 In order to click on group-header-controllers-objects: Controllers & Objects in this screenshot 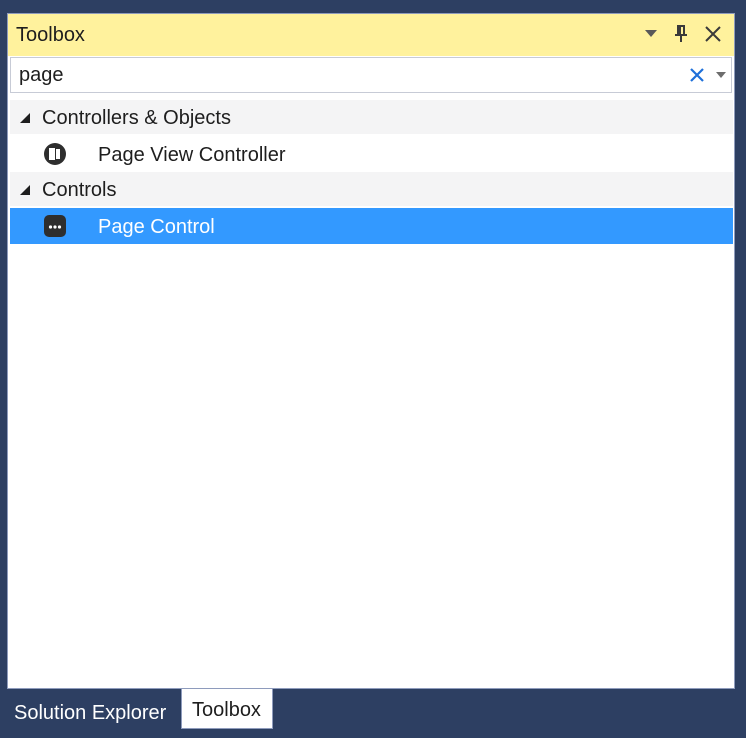, I will do `click(371, 117)`.